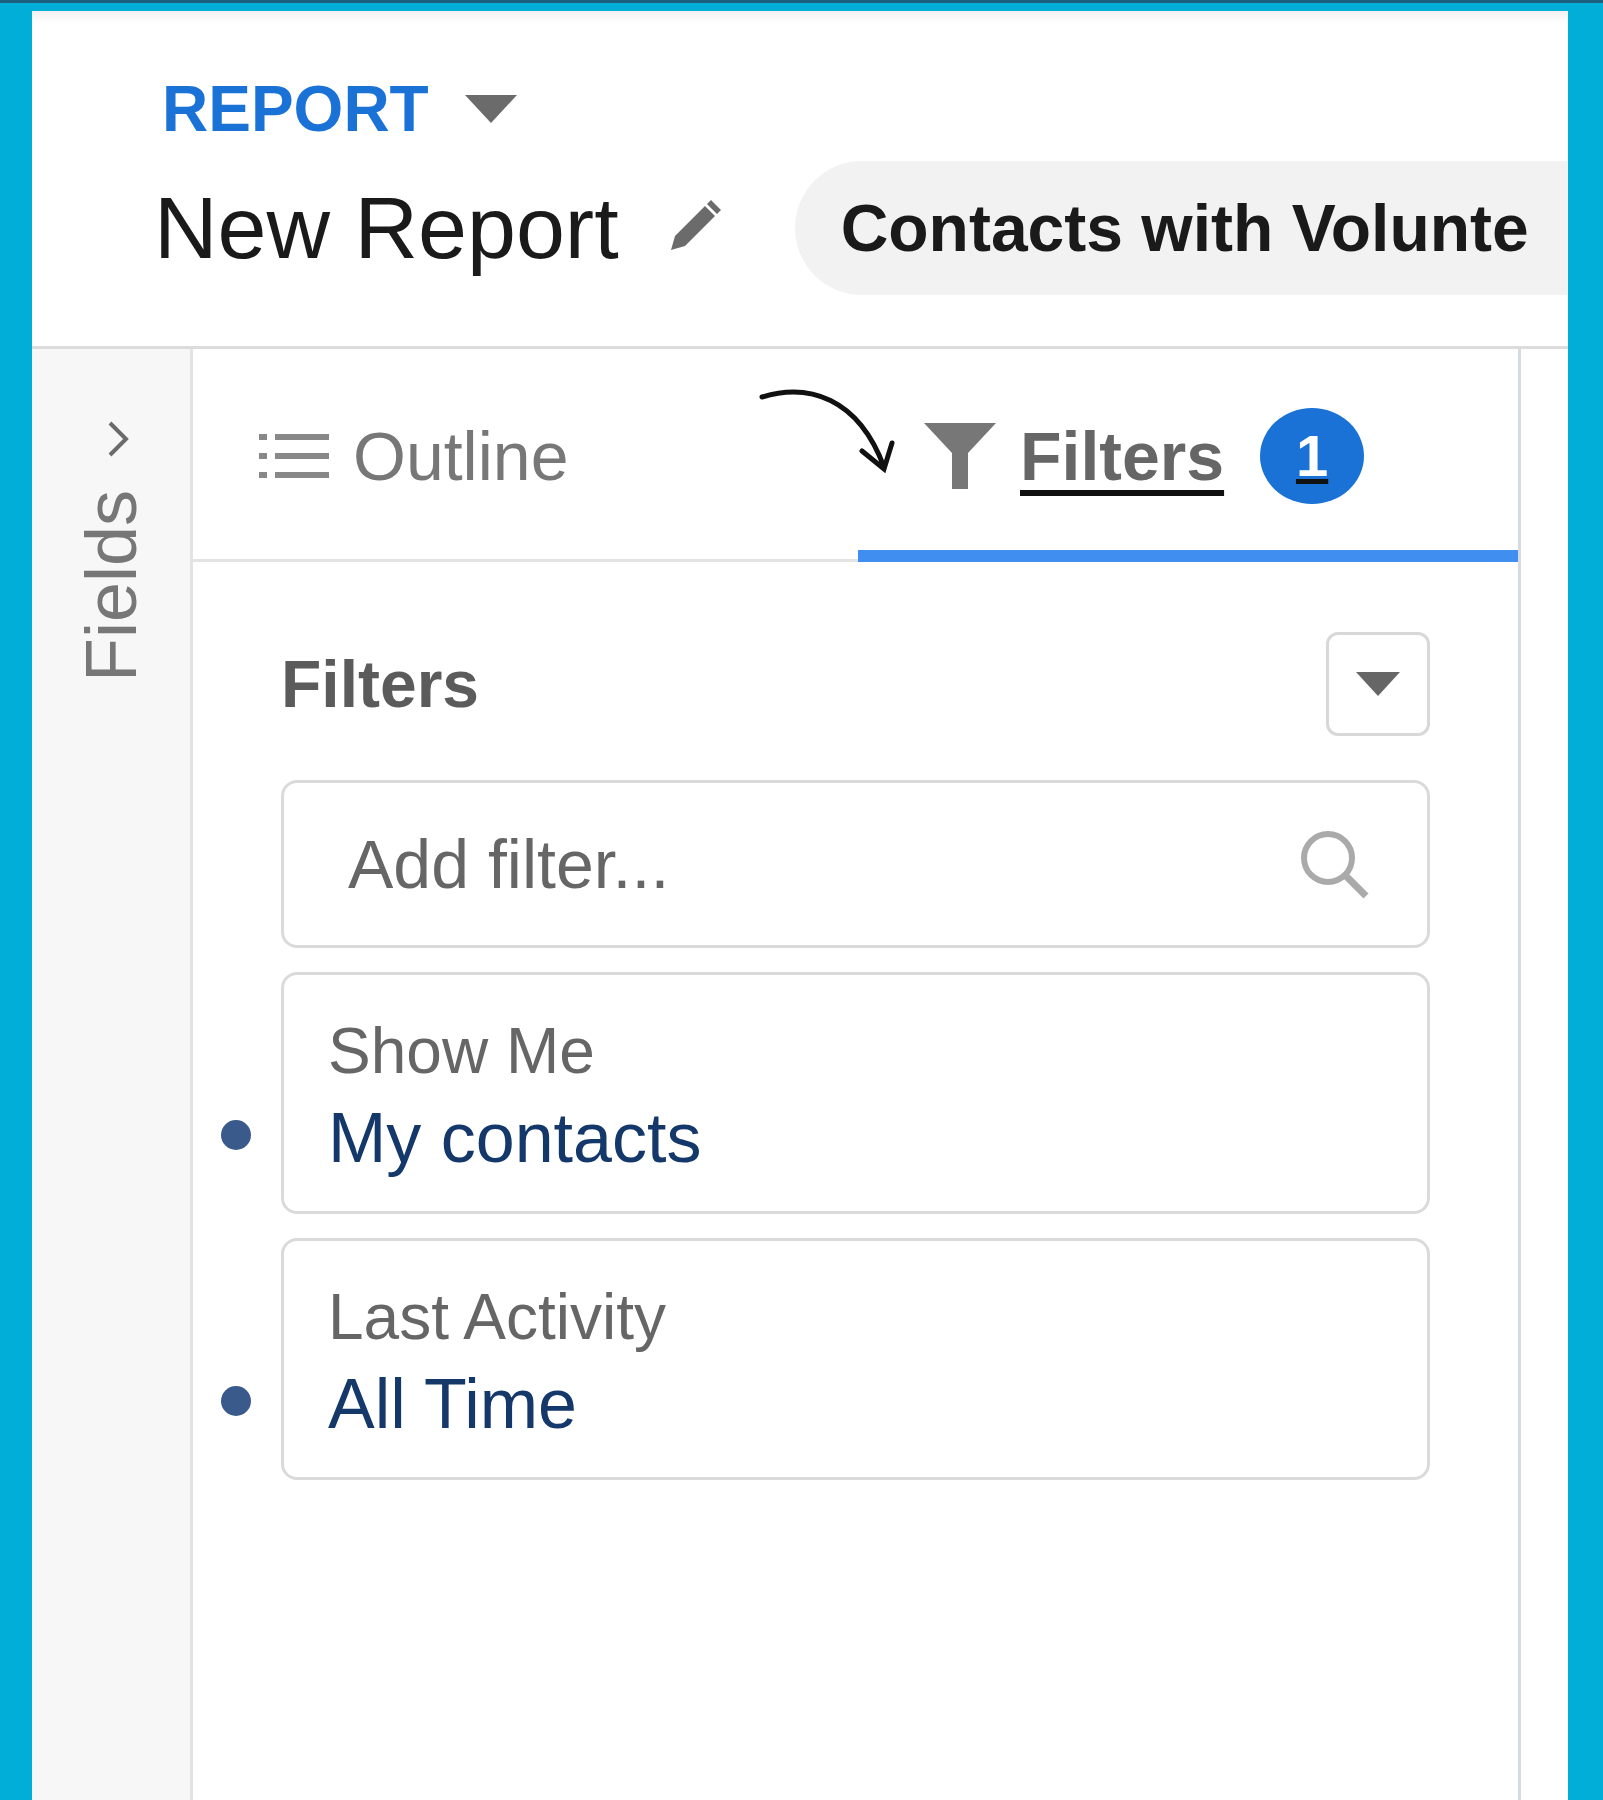 Image resolution: width=1603 pixels, height=1800 pixels. Describe the element at coordinates (462, 1051) in the screenshot. I see `filter-label: Show Me` at that location.